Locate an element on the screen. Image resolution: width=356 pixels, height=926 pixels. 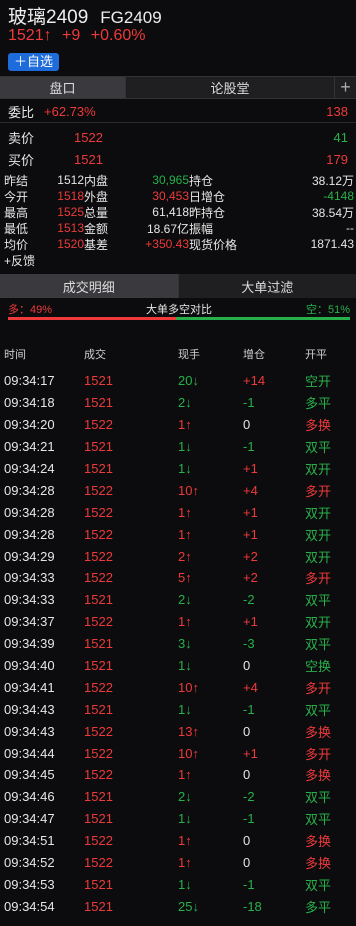
trade-oi-change: -3 is located at coordinates (249, 644).